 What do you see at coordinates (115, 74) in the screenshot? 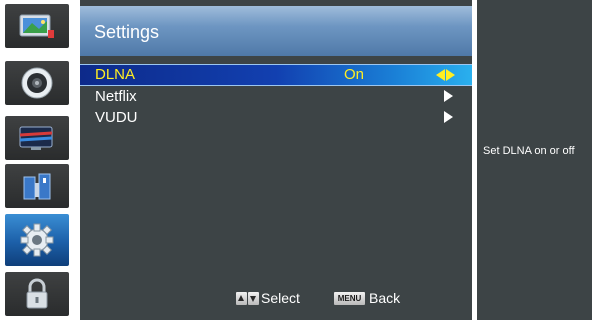
I see `menu-item-label: DLNA` at bounding box center [115, 74].